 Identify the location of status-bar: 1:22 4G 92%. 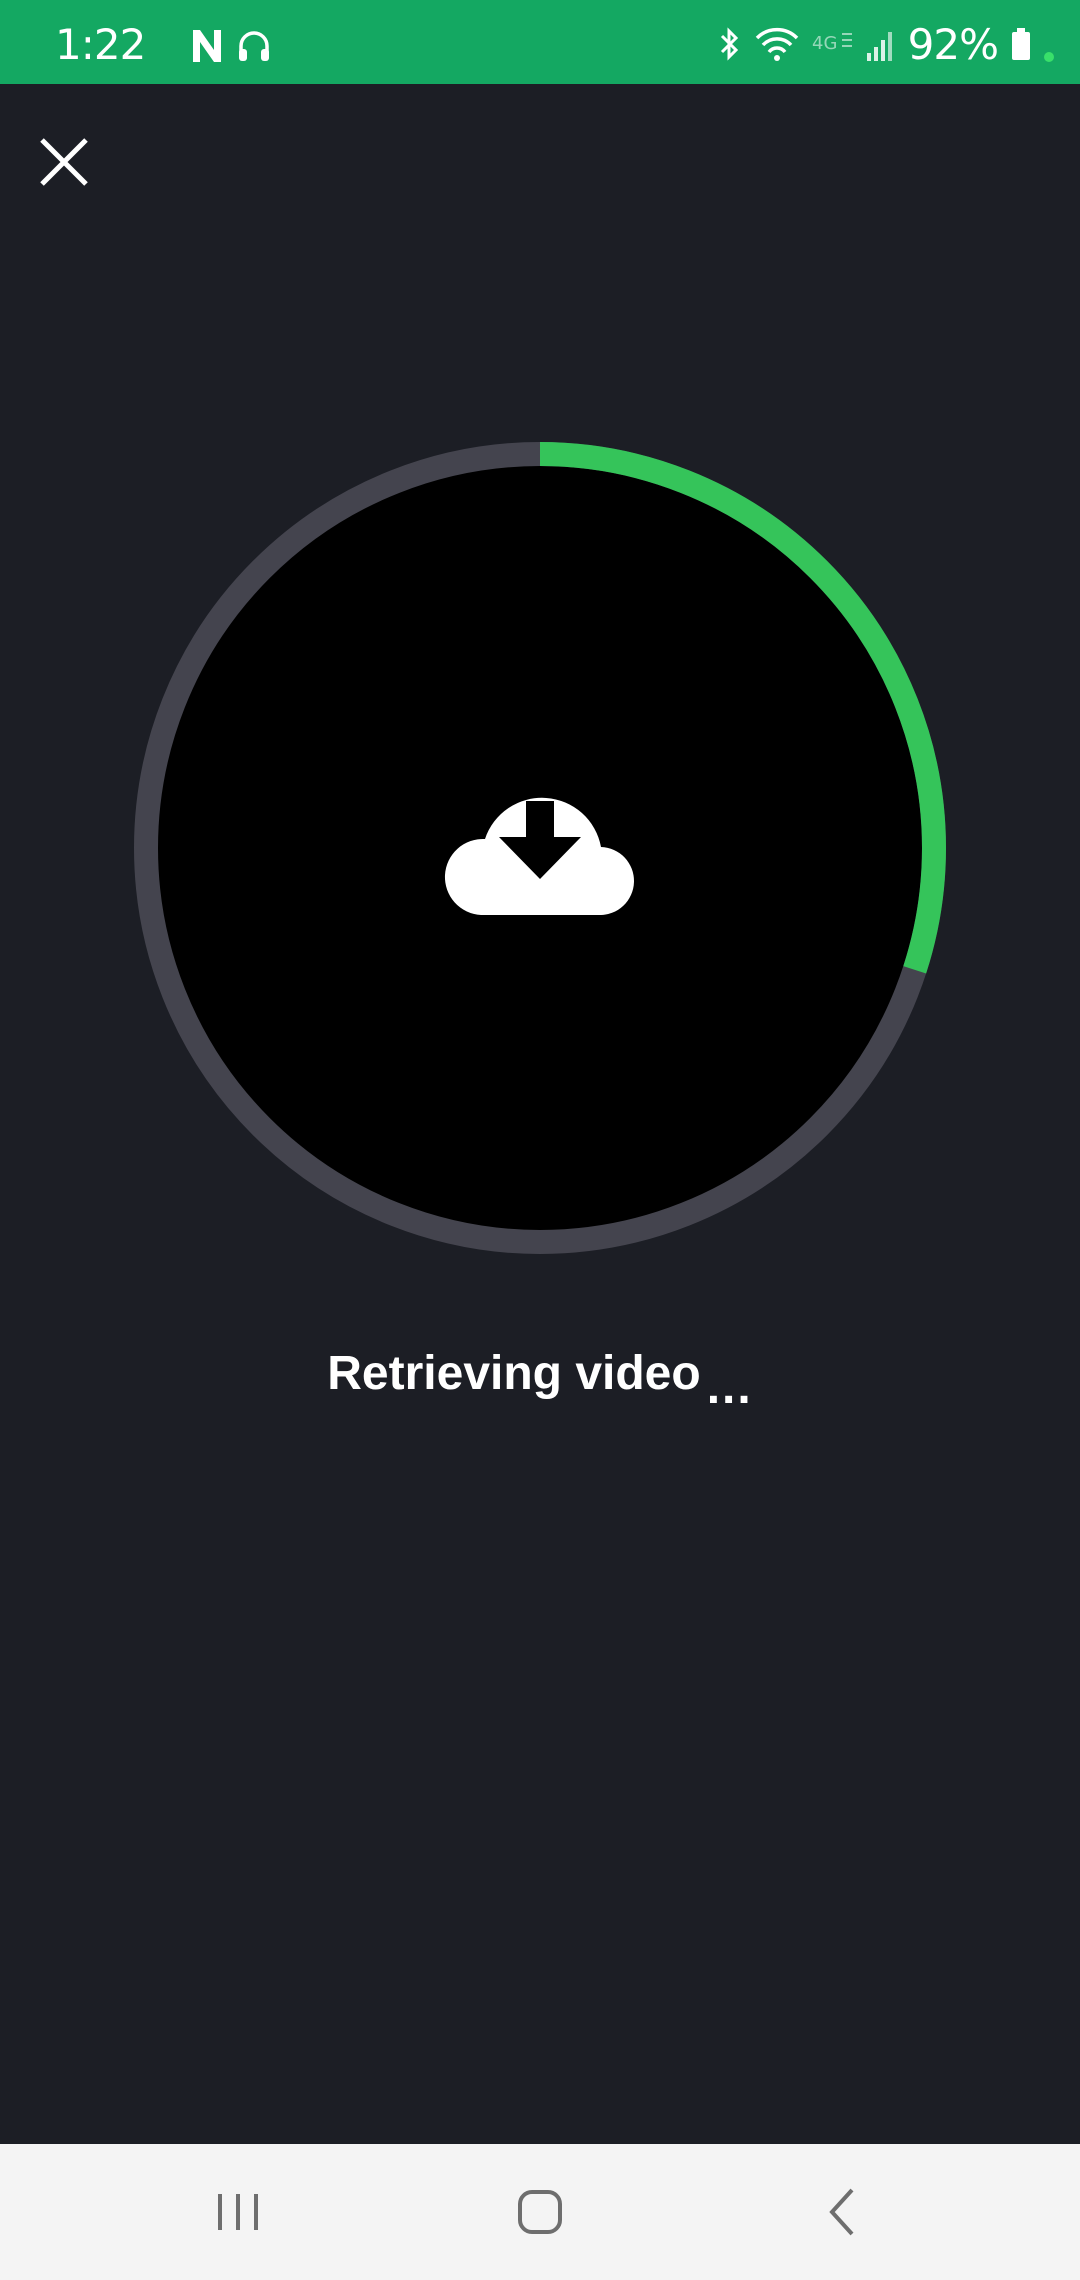
(540, 42).